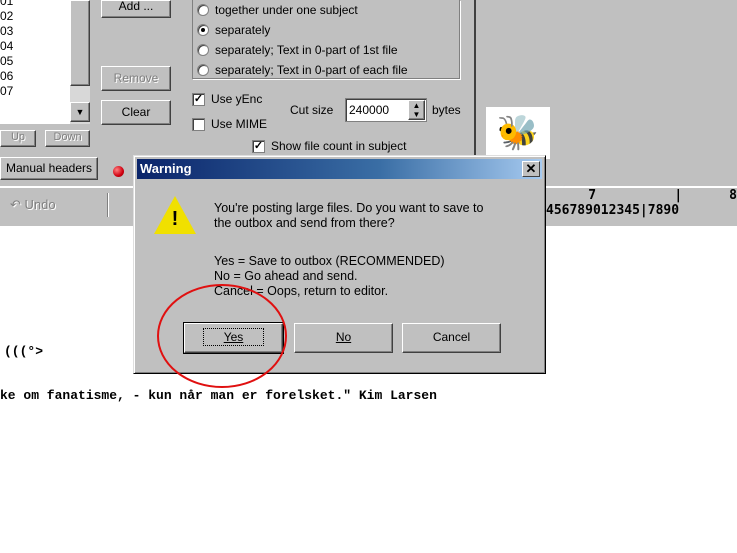 The width and height of the screenshot is (737, 553). I want to click on radio-label: separately; Text in 0-part of 1st file, so click(306, 50).